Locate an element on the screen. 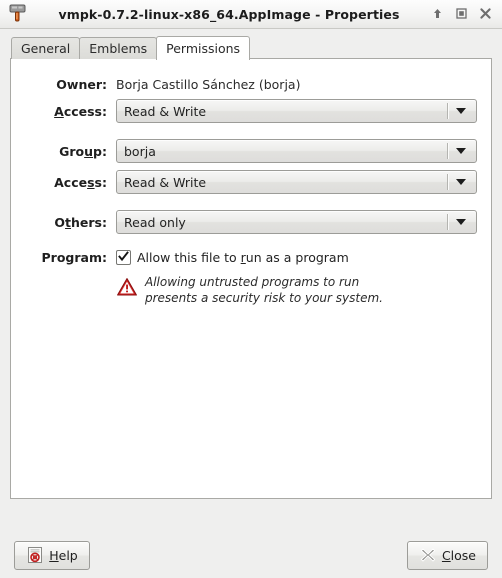 The image size is (502, 578). tab-general: General is located at coordinates (46, 48).